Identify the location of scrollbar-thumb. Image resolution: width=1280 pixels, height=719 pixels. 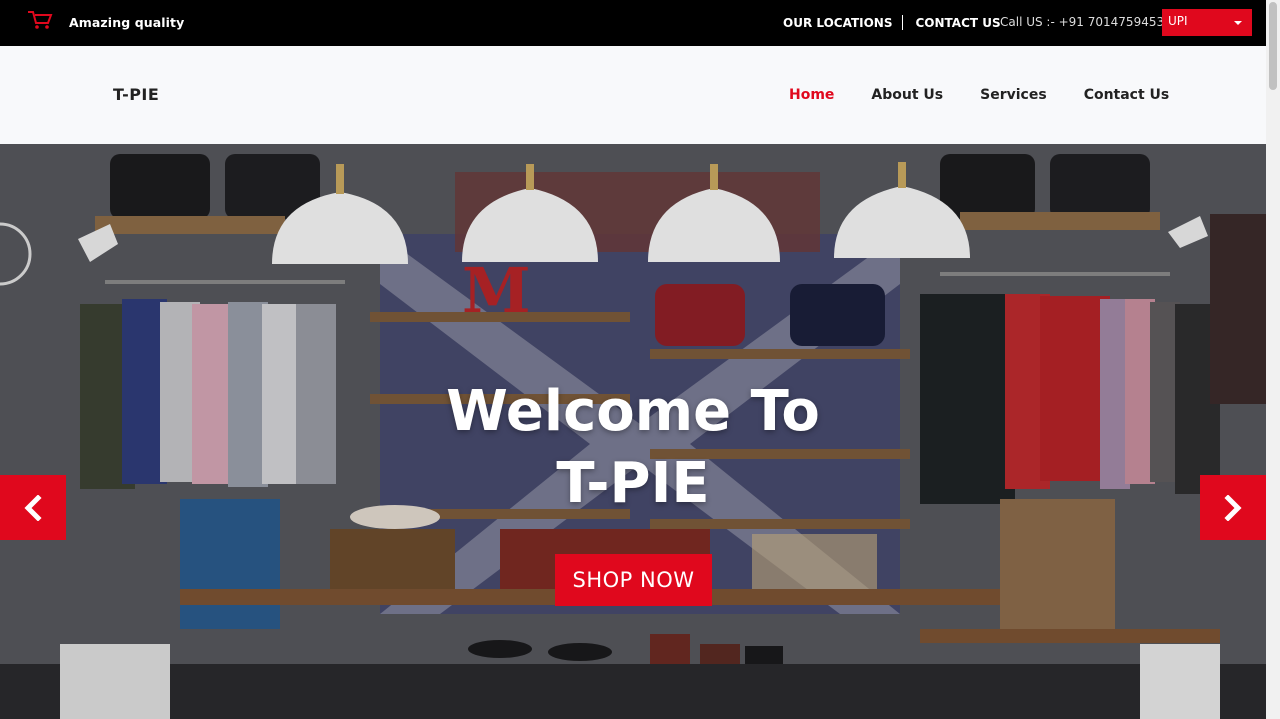
(1273, 46).